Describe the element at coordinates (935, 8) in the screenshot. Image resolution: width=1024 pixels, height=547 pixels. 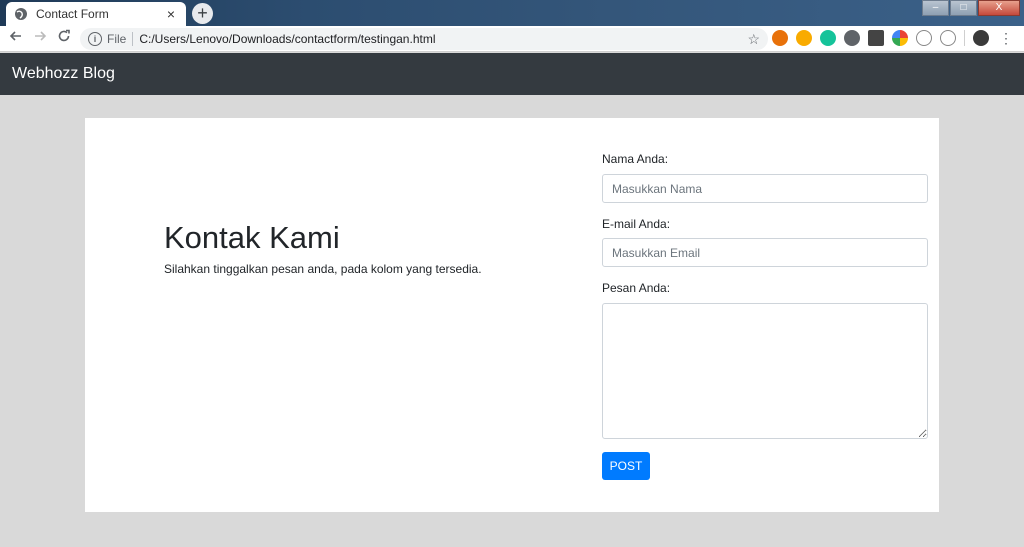
I see `minimize-button: –` at that location.